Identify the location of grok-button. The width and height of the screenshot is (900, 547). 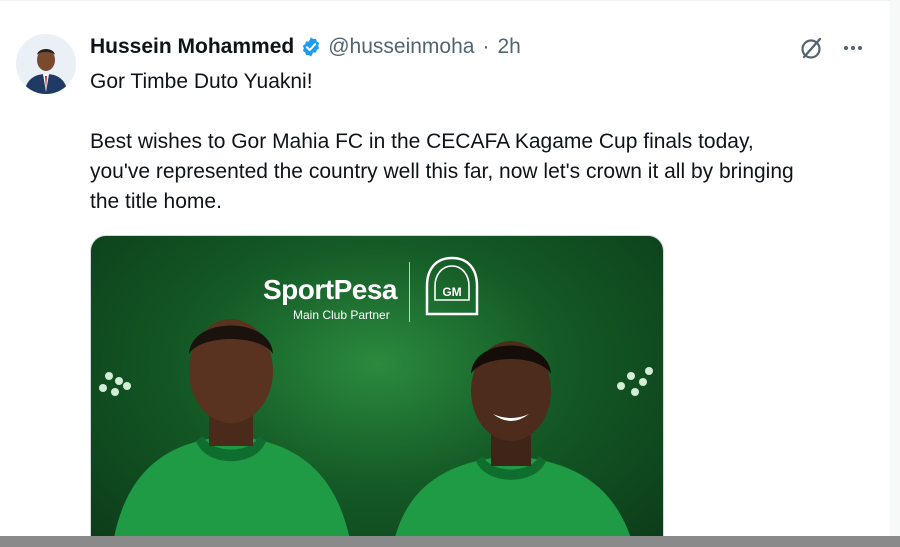
(812, 48).